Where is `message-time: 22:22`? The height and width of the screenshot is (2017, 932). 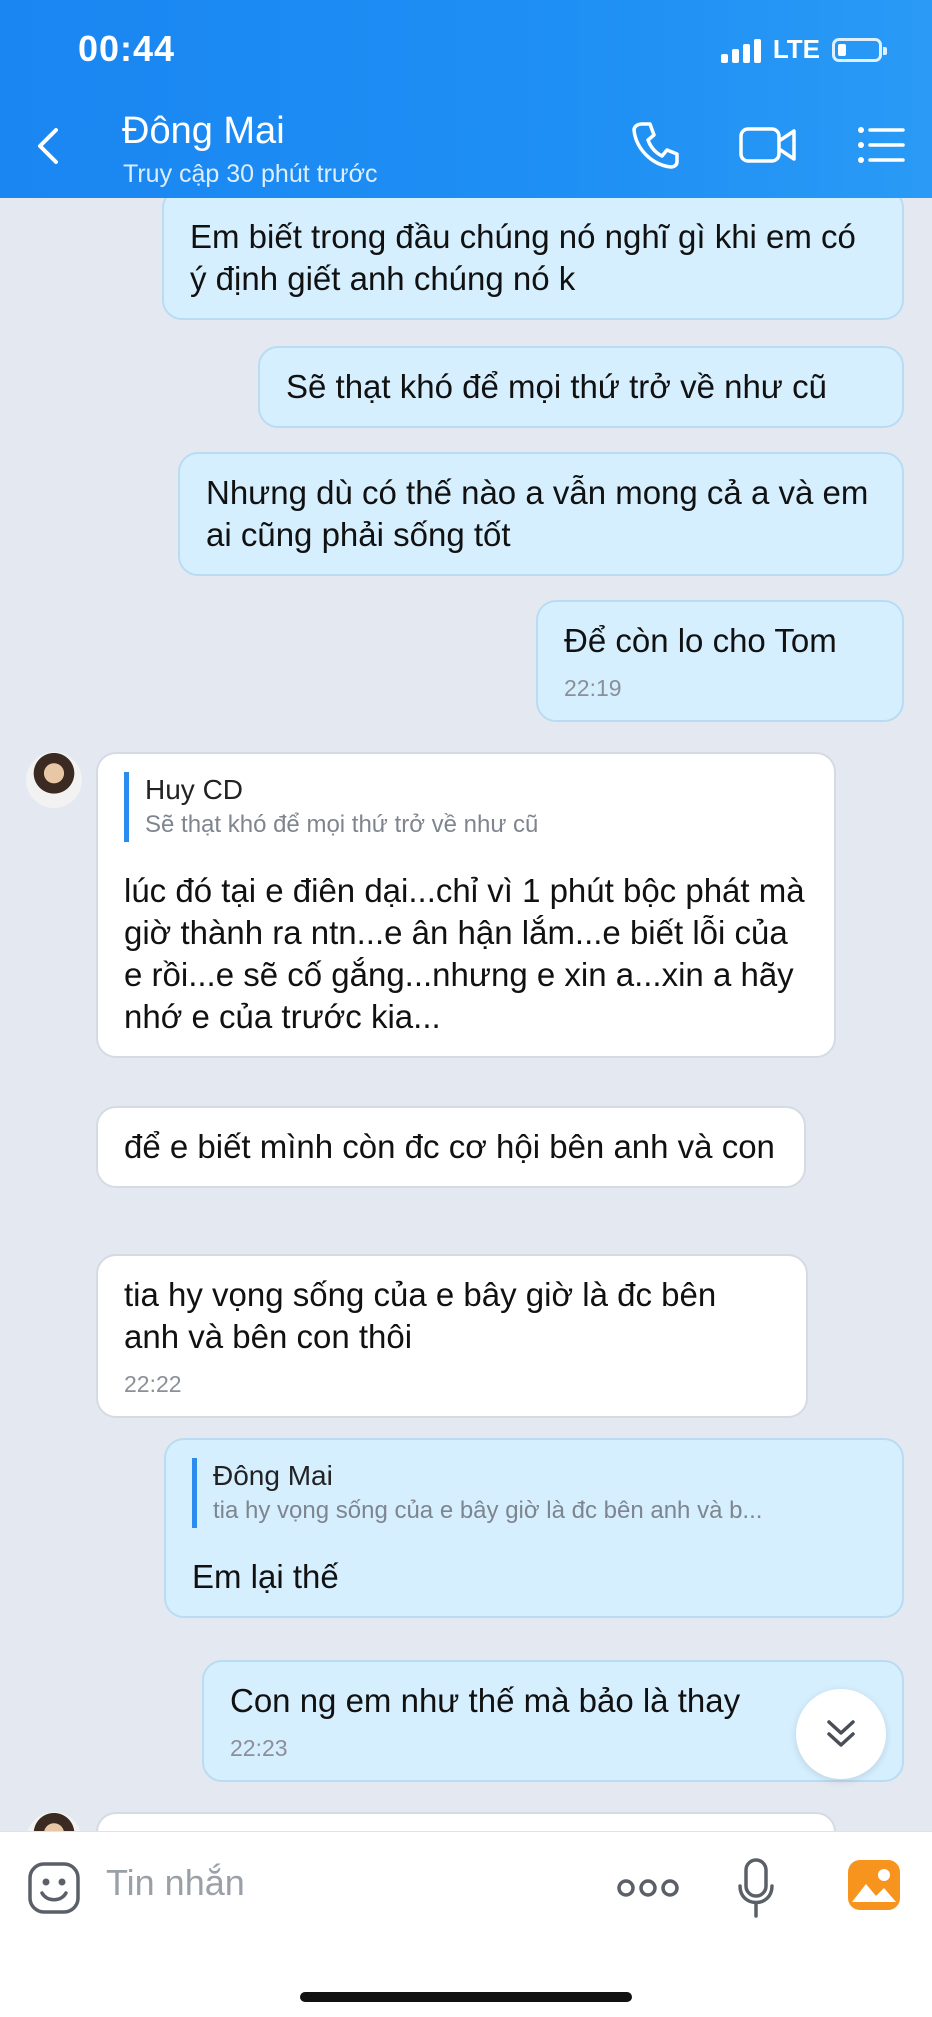 message-time: 22:22 is located at coordinates (153, 1384).